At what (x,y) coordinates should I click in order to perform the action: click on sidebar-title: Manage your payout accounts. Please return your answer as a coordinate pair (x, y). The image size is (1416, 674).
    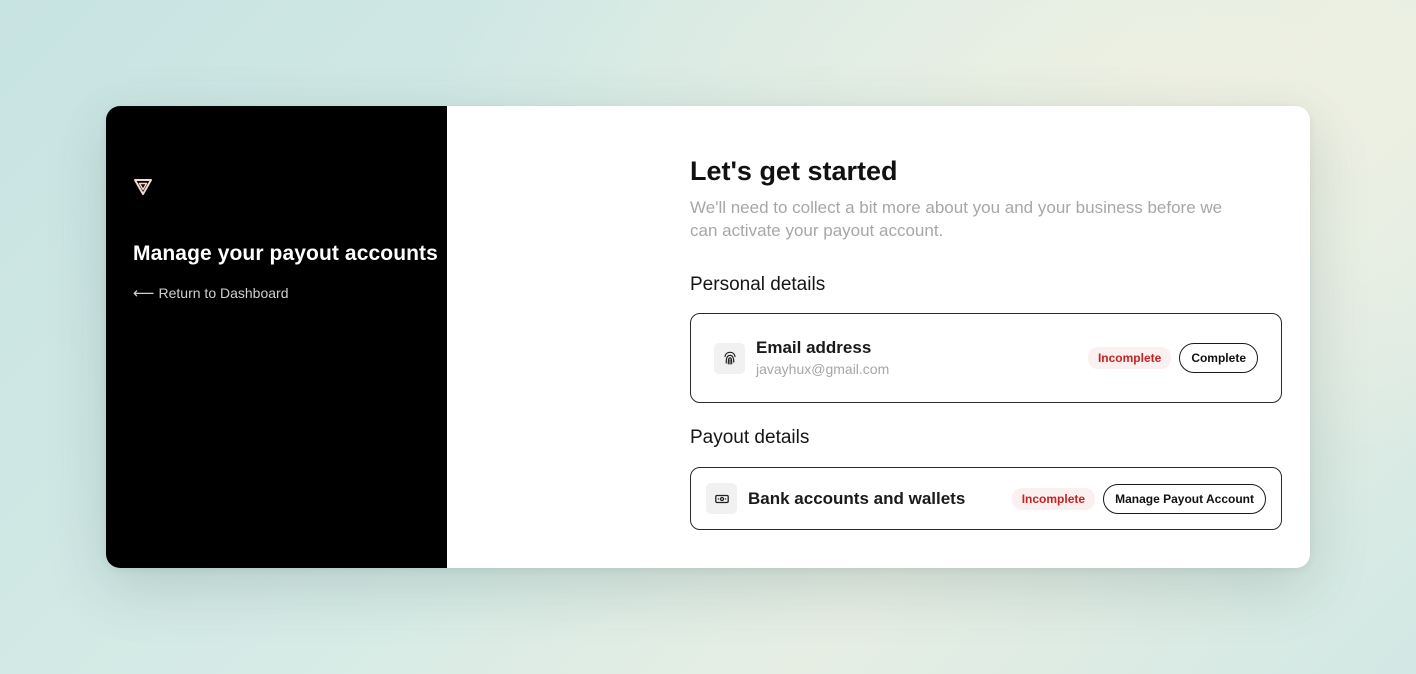
    Looking at the image, I should click on (285, 253).